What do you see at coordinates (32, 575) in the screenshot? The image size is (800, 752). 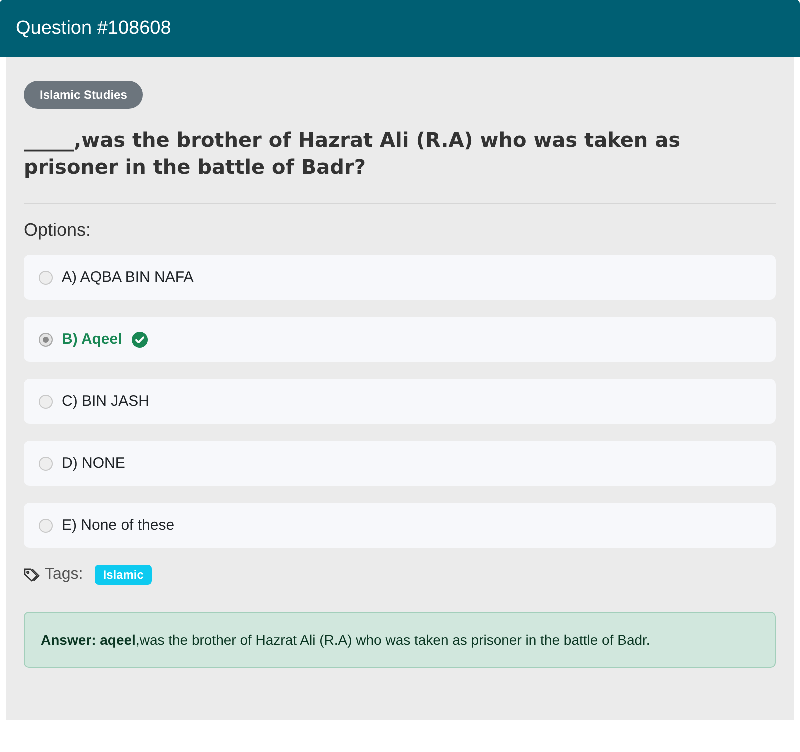 I see `tags-icon` at bounding box center [32, 575].